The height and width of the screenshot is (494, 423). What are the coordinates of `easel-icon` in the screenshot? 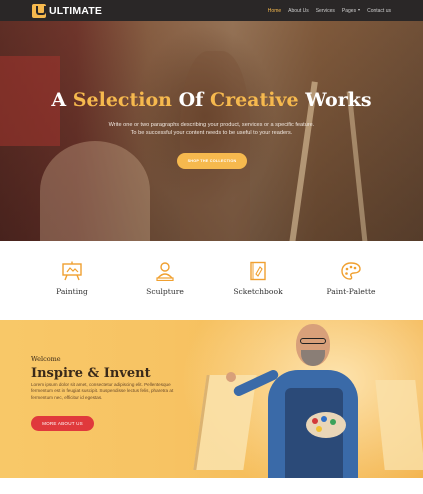 It's located at (72, 271).